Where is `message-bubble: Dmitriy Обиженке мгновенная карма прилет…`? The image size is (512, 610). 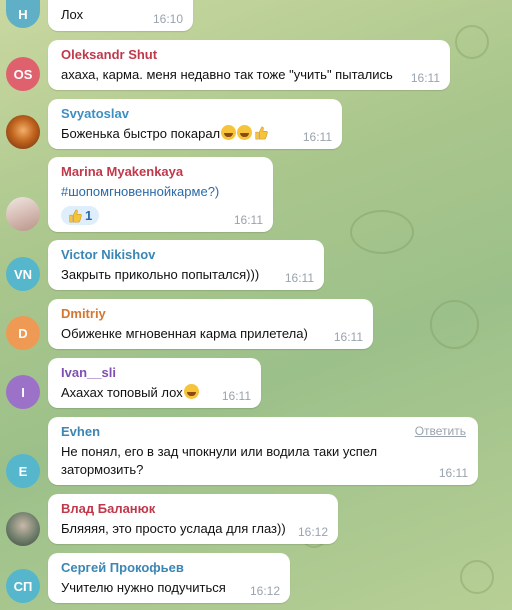 message-bubble: Dmitriy Обиженке мгновенная карма прилет… is located at coordinates (210, 324).